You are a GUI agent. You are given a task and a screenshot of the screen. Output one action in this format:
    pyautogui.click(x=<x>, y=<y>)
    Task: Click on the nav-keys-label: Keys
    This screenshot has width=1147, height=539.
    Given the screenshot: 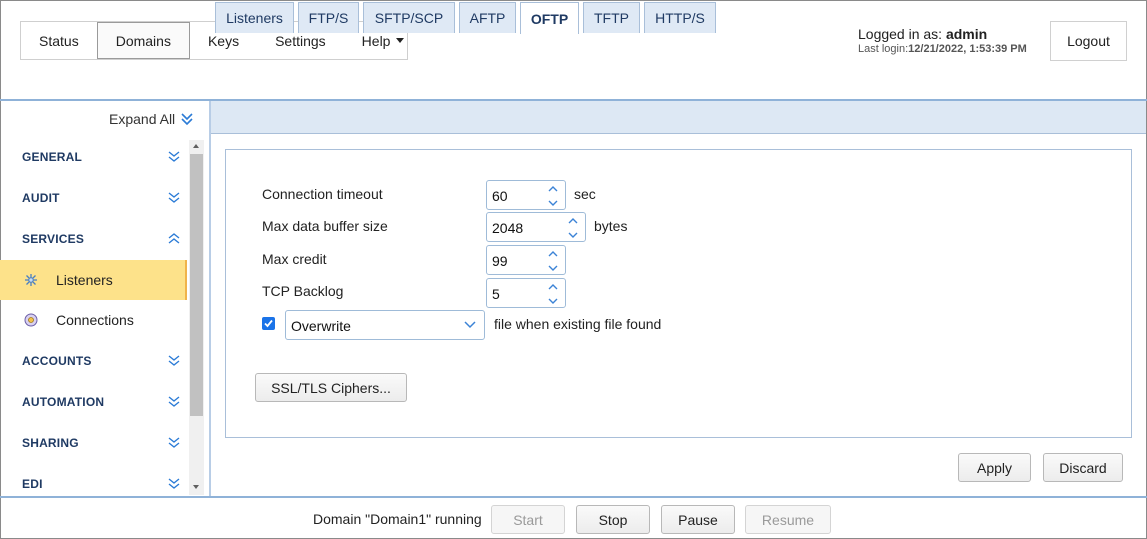 What is the action you would take?
    pyautogui.click(x=223, y=40)
    